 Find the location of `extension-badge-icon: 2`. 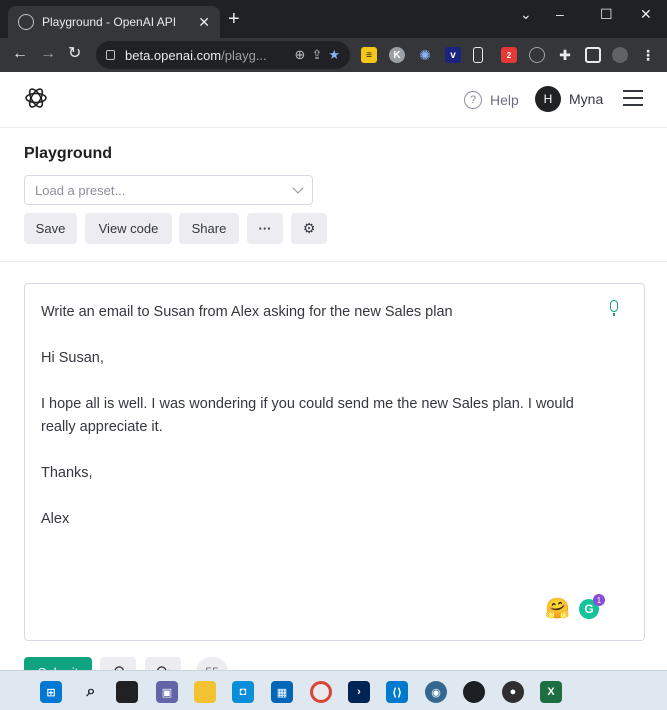

extension-badge-icon: 2 is located at coordinates (509, 55).